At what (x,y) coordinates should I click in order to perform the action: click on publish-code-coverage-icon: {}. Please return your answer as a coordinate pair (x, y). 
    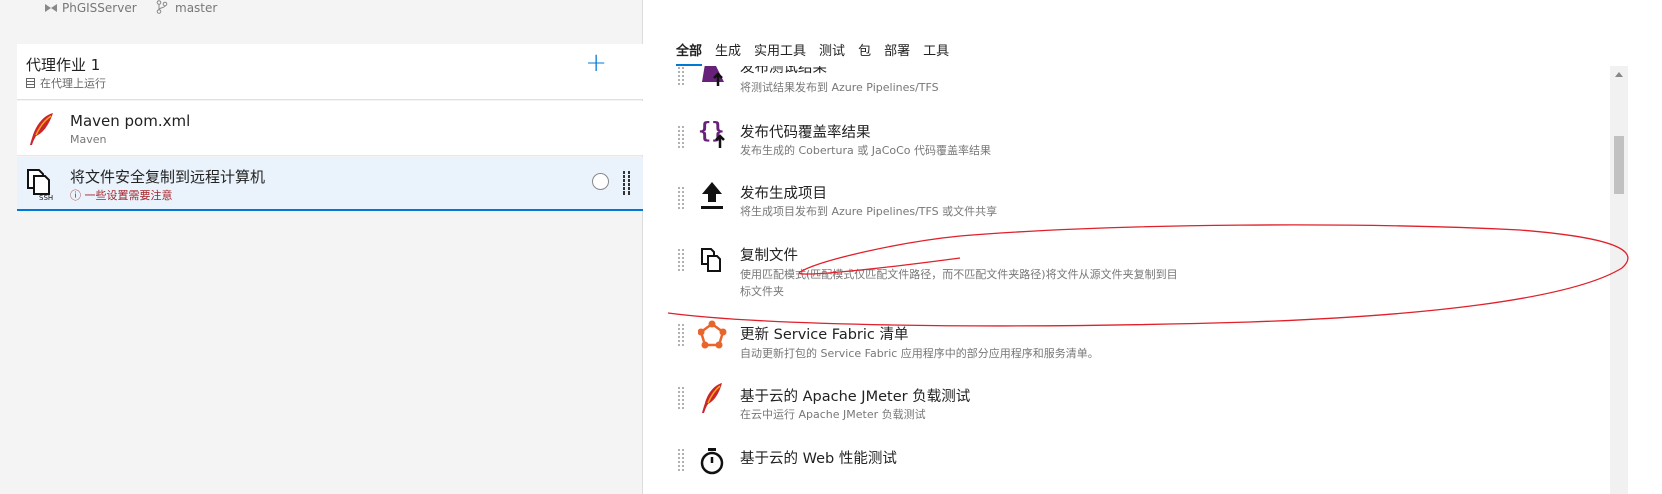
    Looking at the image, I should click on (714, 134).